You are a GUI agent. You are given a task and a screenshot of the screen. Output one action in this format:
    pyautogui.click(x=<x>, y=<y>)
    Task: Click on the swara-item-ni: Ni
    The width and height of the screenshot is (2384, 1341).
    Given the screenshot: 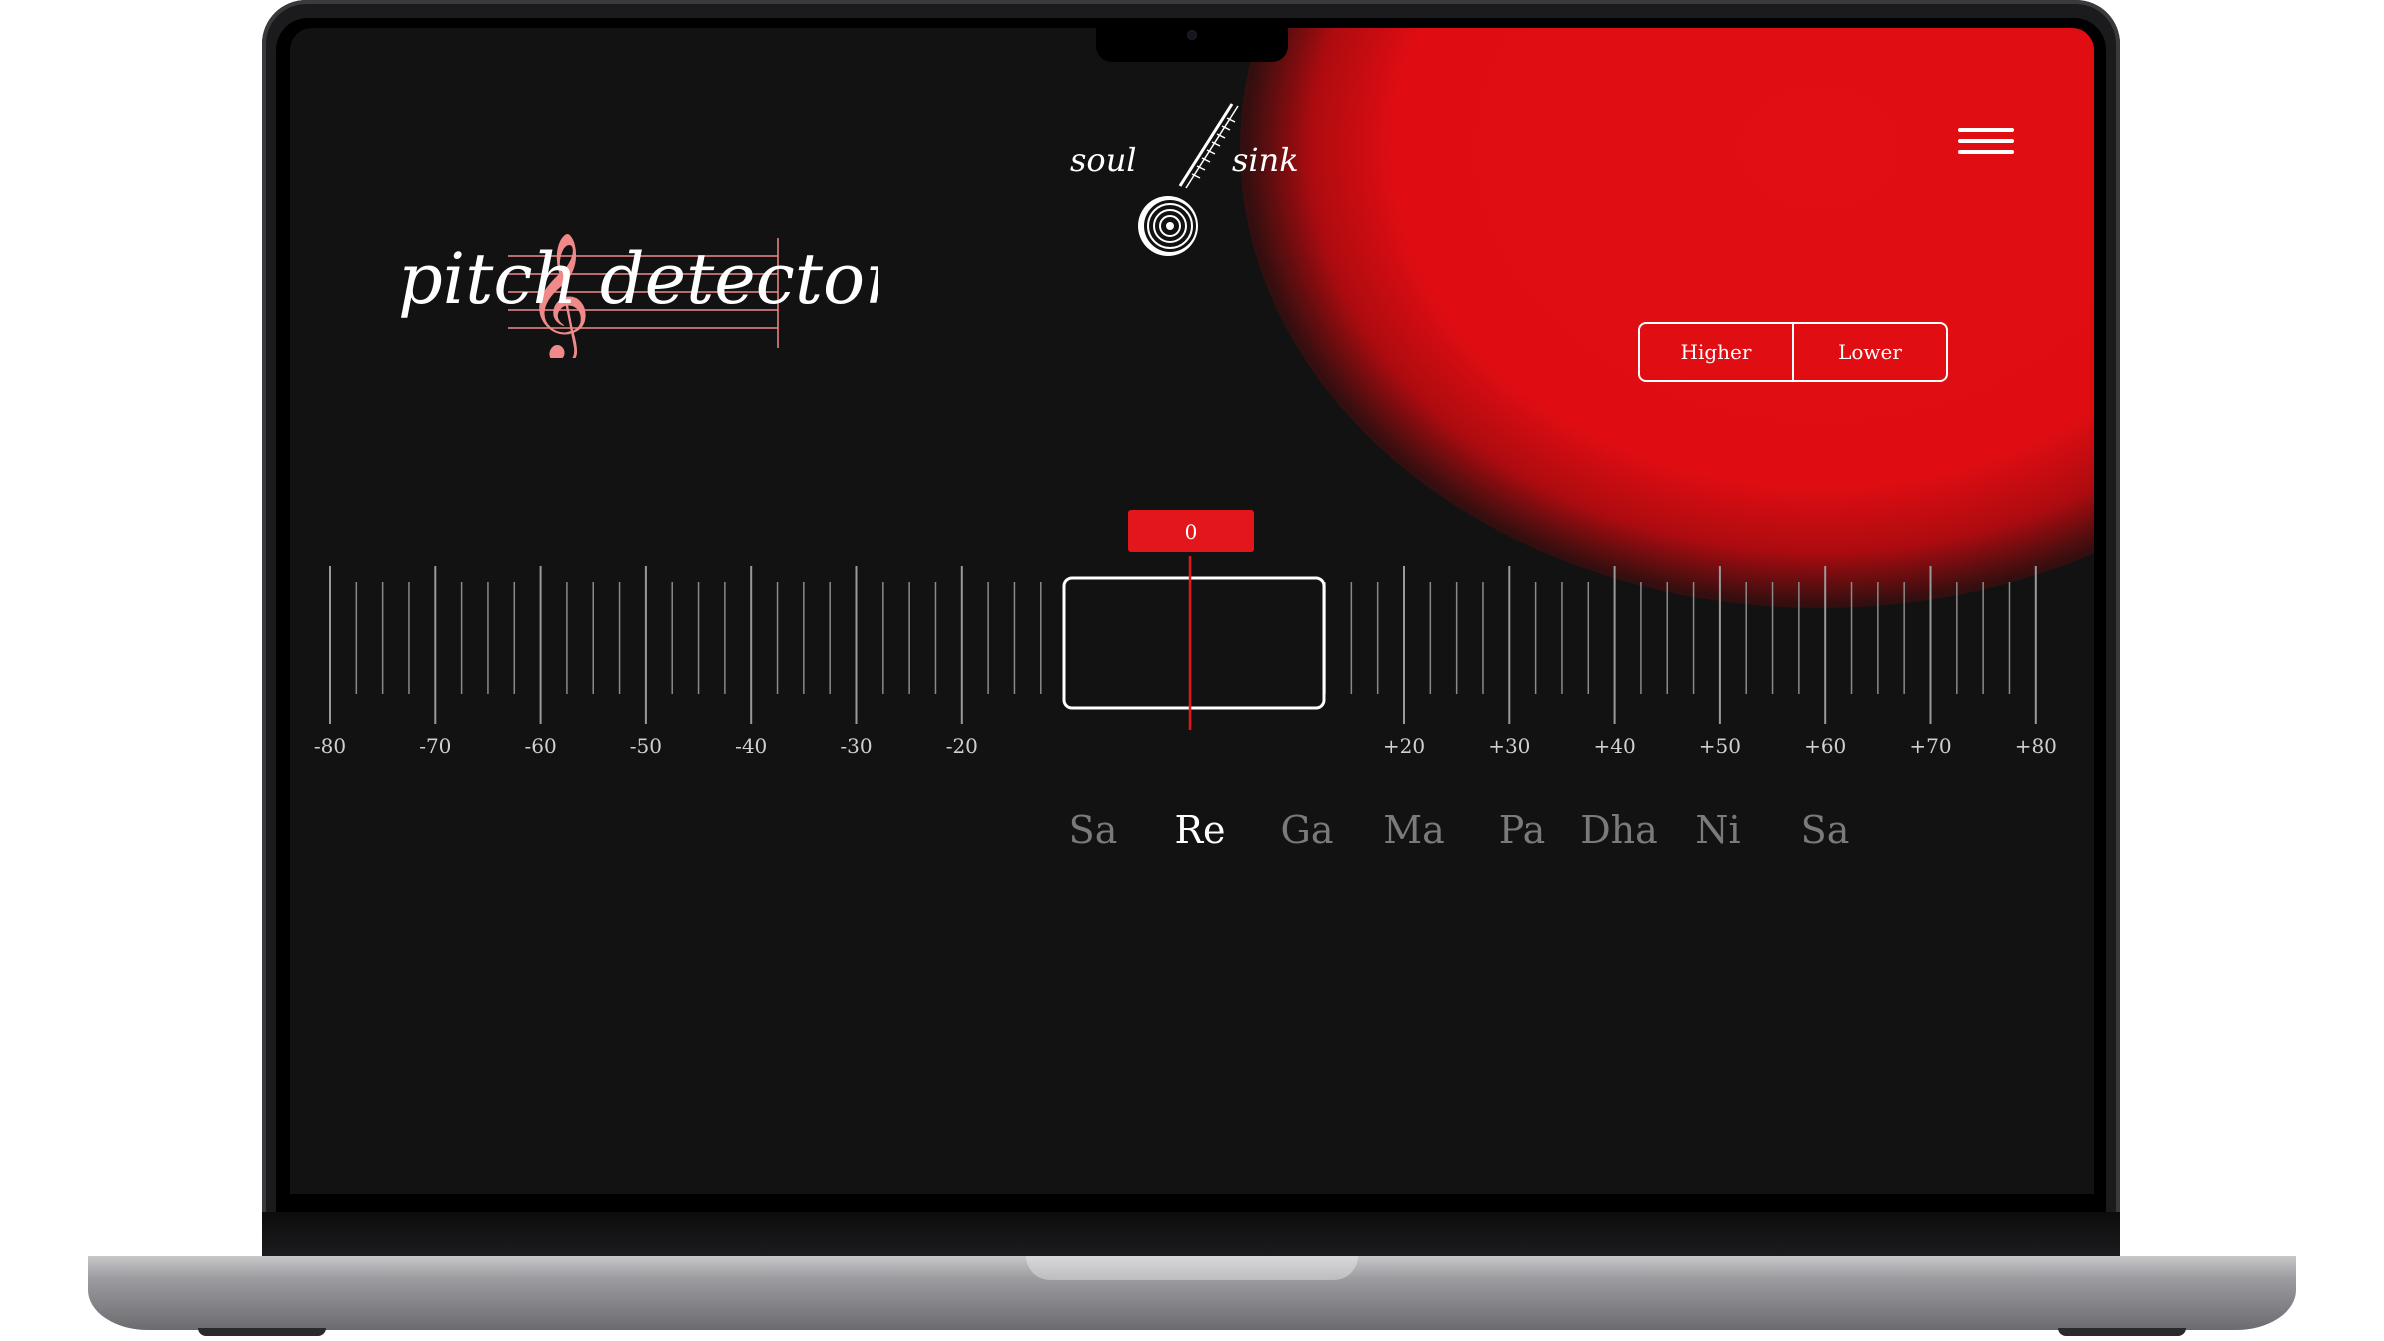 What is the action you would take?
    pyautogui.click(x=1717, y=830)
    